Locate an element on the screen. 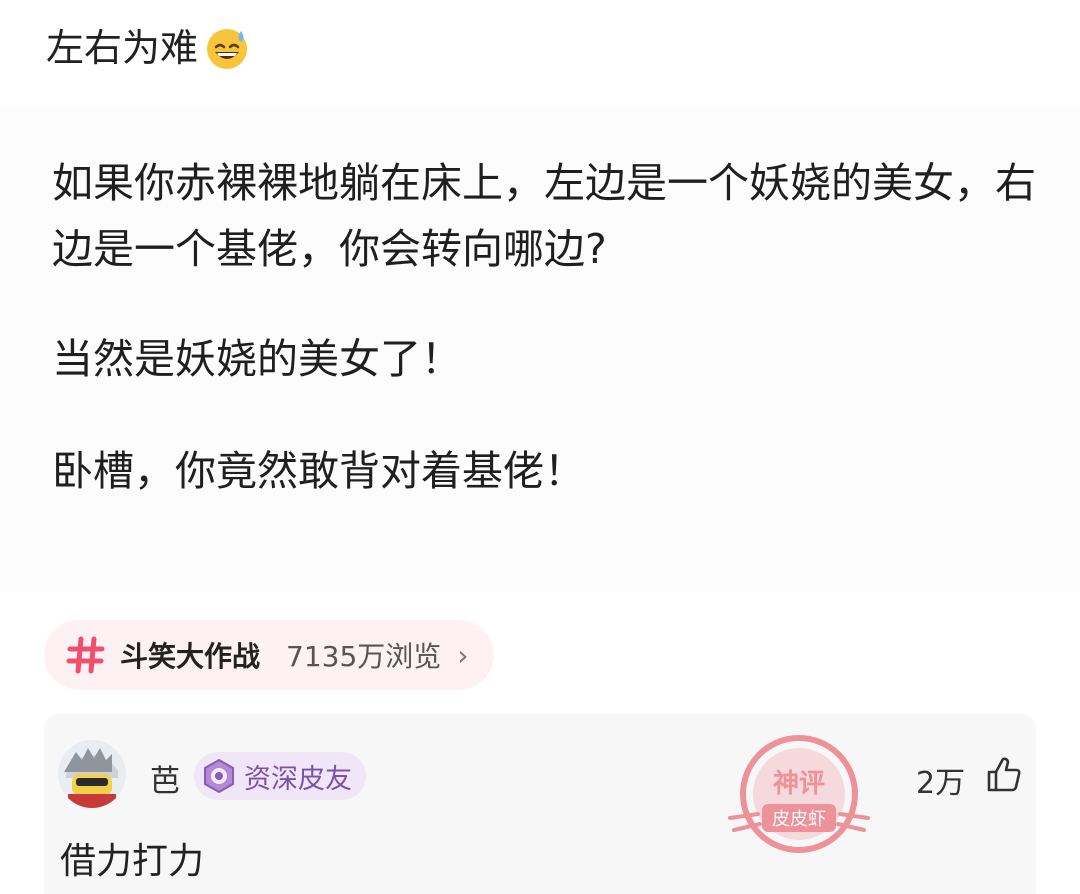 Image resolution: width=1080 pixels, height=894 pixels. topic-link: 斗笑大作战 7135万浏览 › is located at coordinates (269, 655).